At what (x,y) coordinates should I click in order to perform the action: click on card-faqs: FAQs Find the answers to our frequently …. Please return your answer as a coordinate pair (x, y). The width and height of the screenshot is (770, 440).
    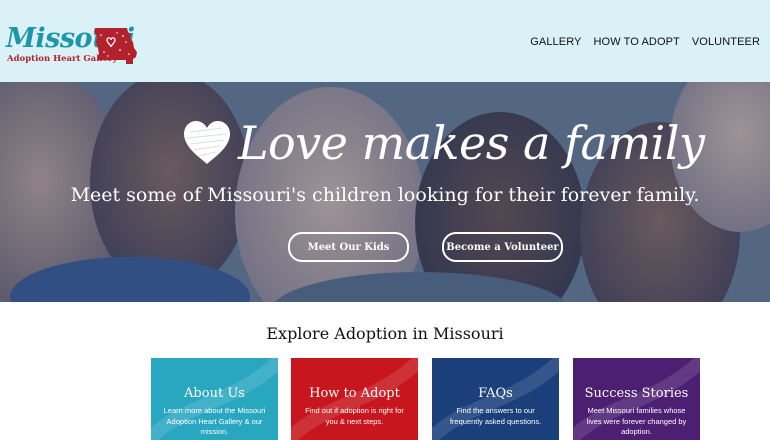
    Looking at the image, I should click on (495, 399).